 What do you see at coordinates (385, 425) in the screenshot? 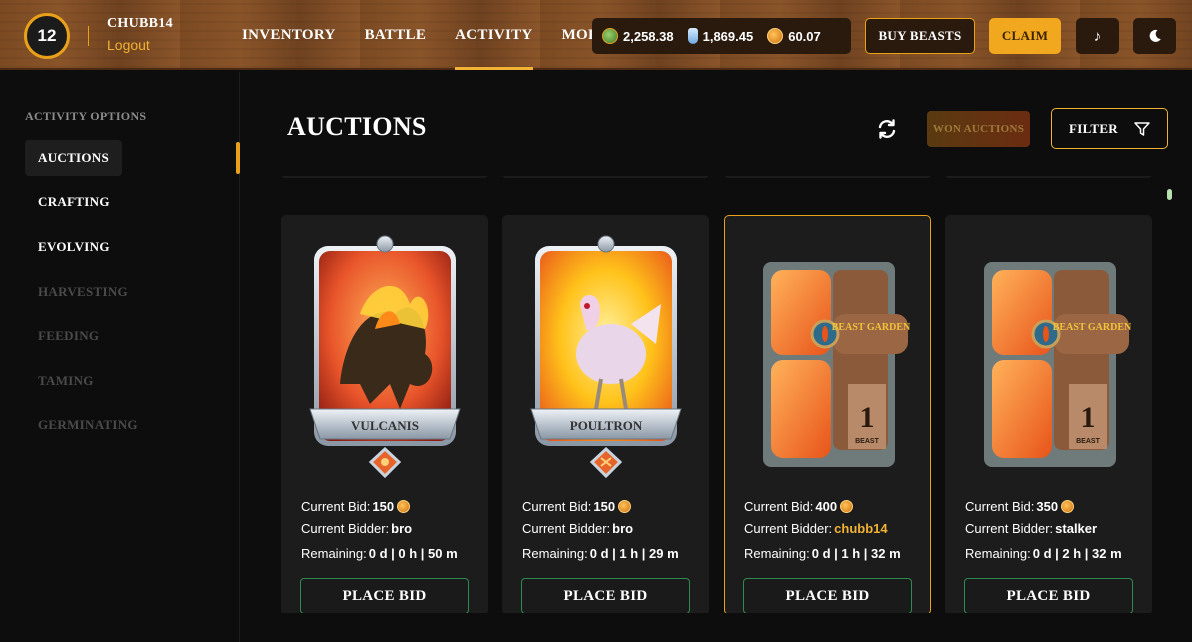
I see `card-name: VULCANIS` at bounding box center [385, 425].